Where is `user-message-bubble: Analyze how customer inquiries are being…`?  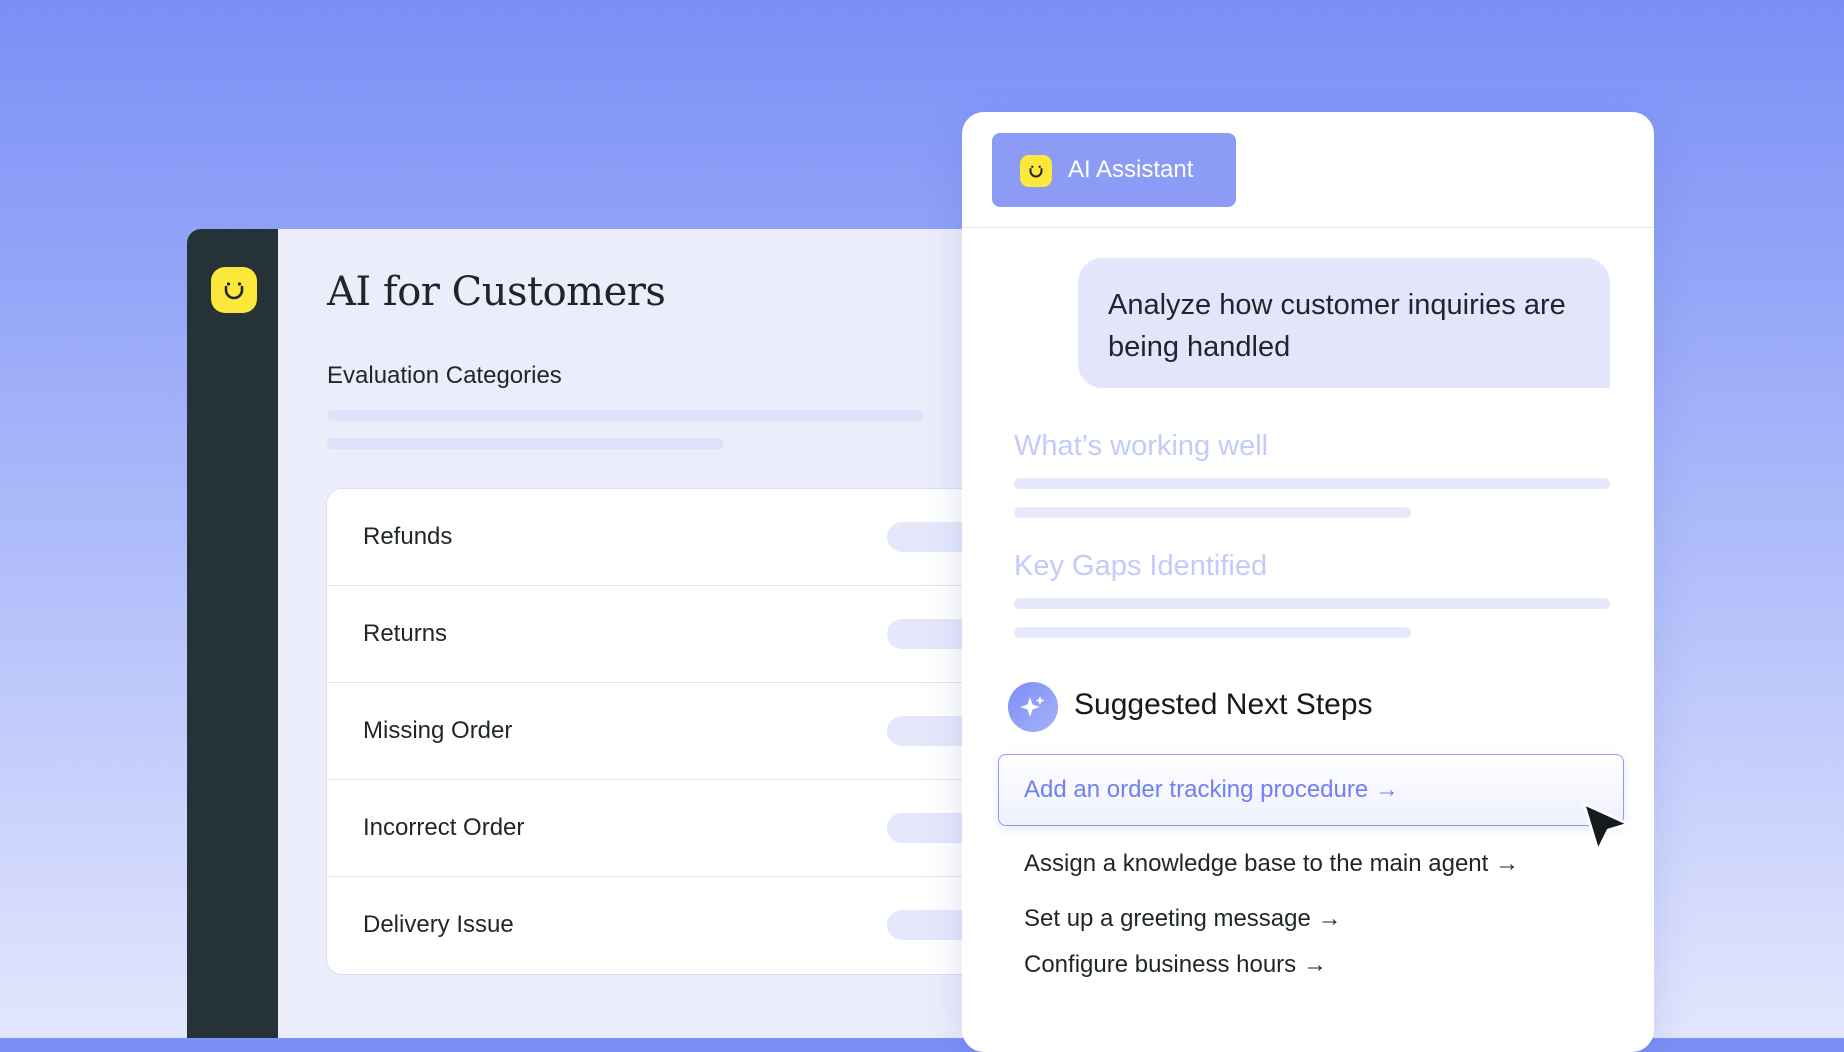
user-message-bubble: Analyze how customer inquiries are being… is located at coordinates (1344, 323).